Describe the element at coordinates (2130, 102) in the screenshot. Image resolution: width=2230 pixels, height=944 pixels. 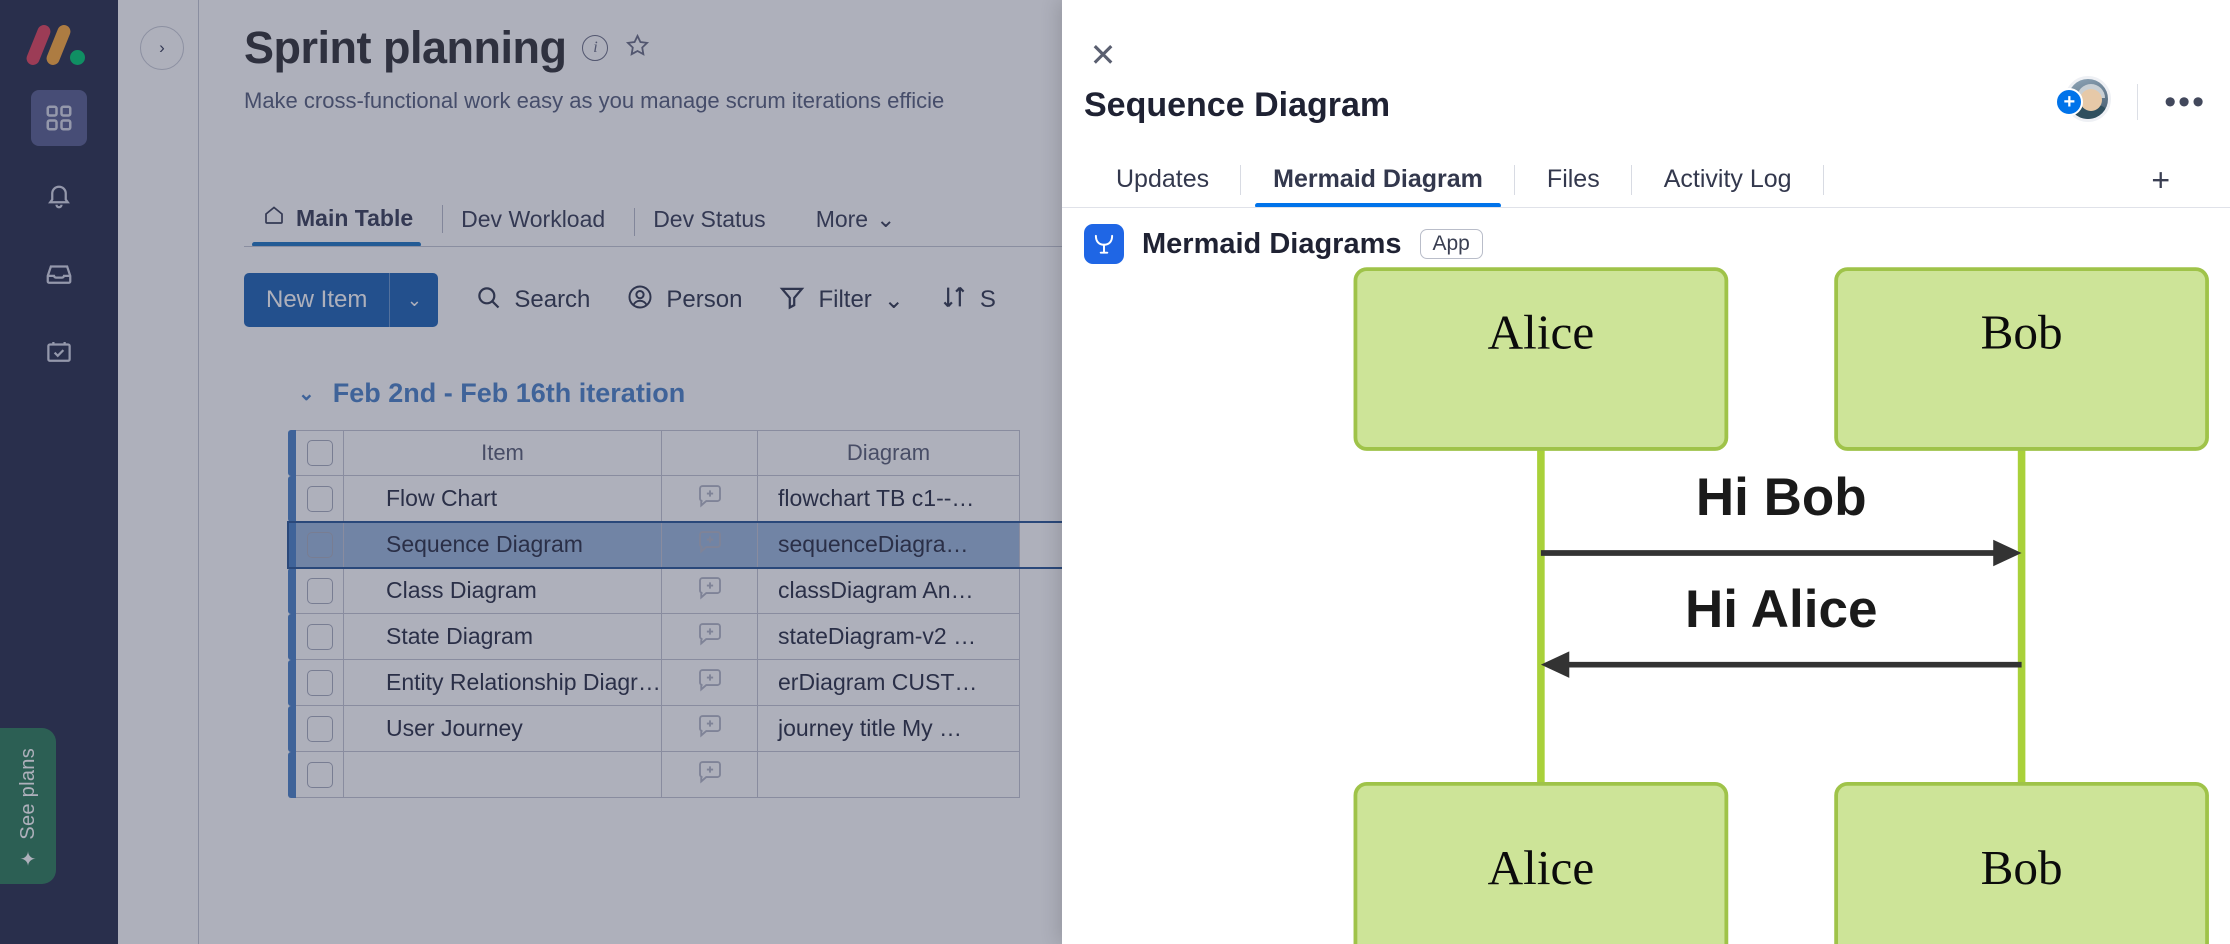
I see `panel-actions: + •••` at that location.